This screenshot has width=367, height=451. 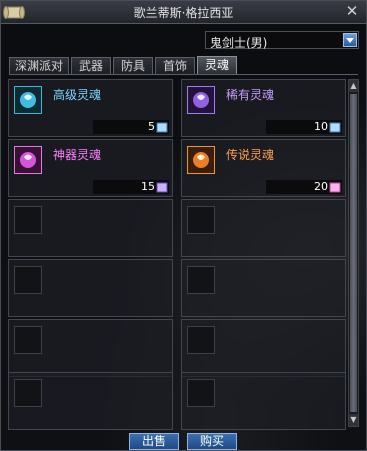 I want to click on scroll-down-icon: ▼, so click(x=353, y=420).